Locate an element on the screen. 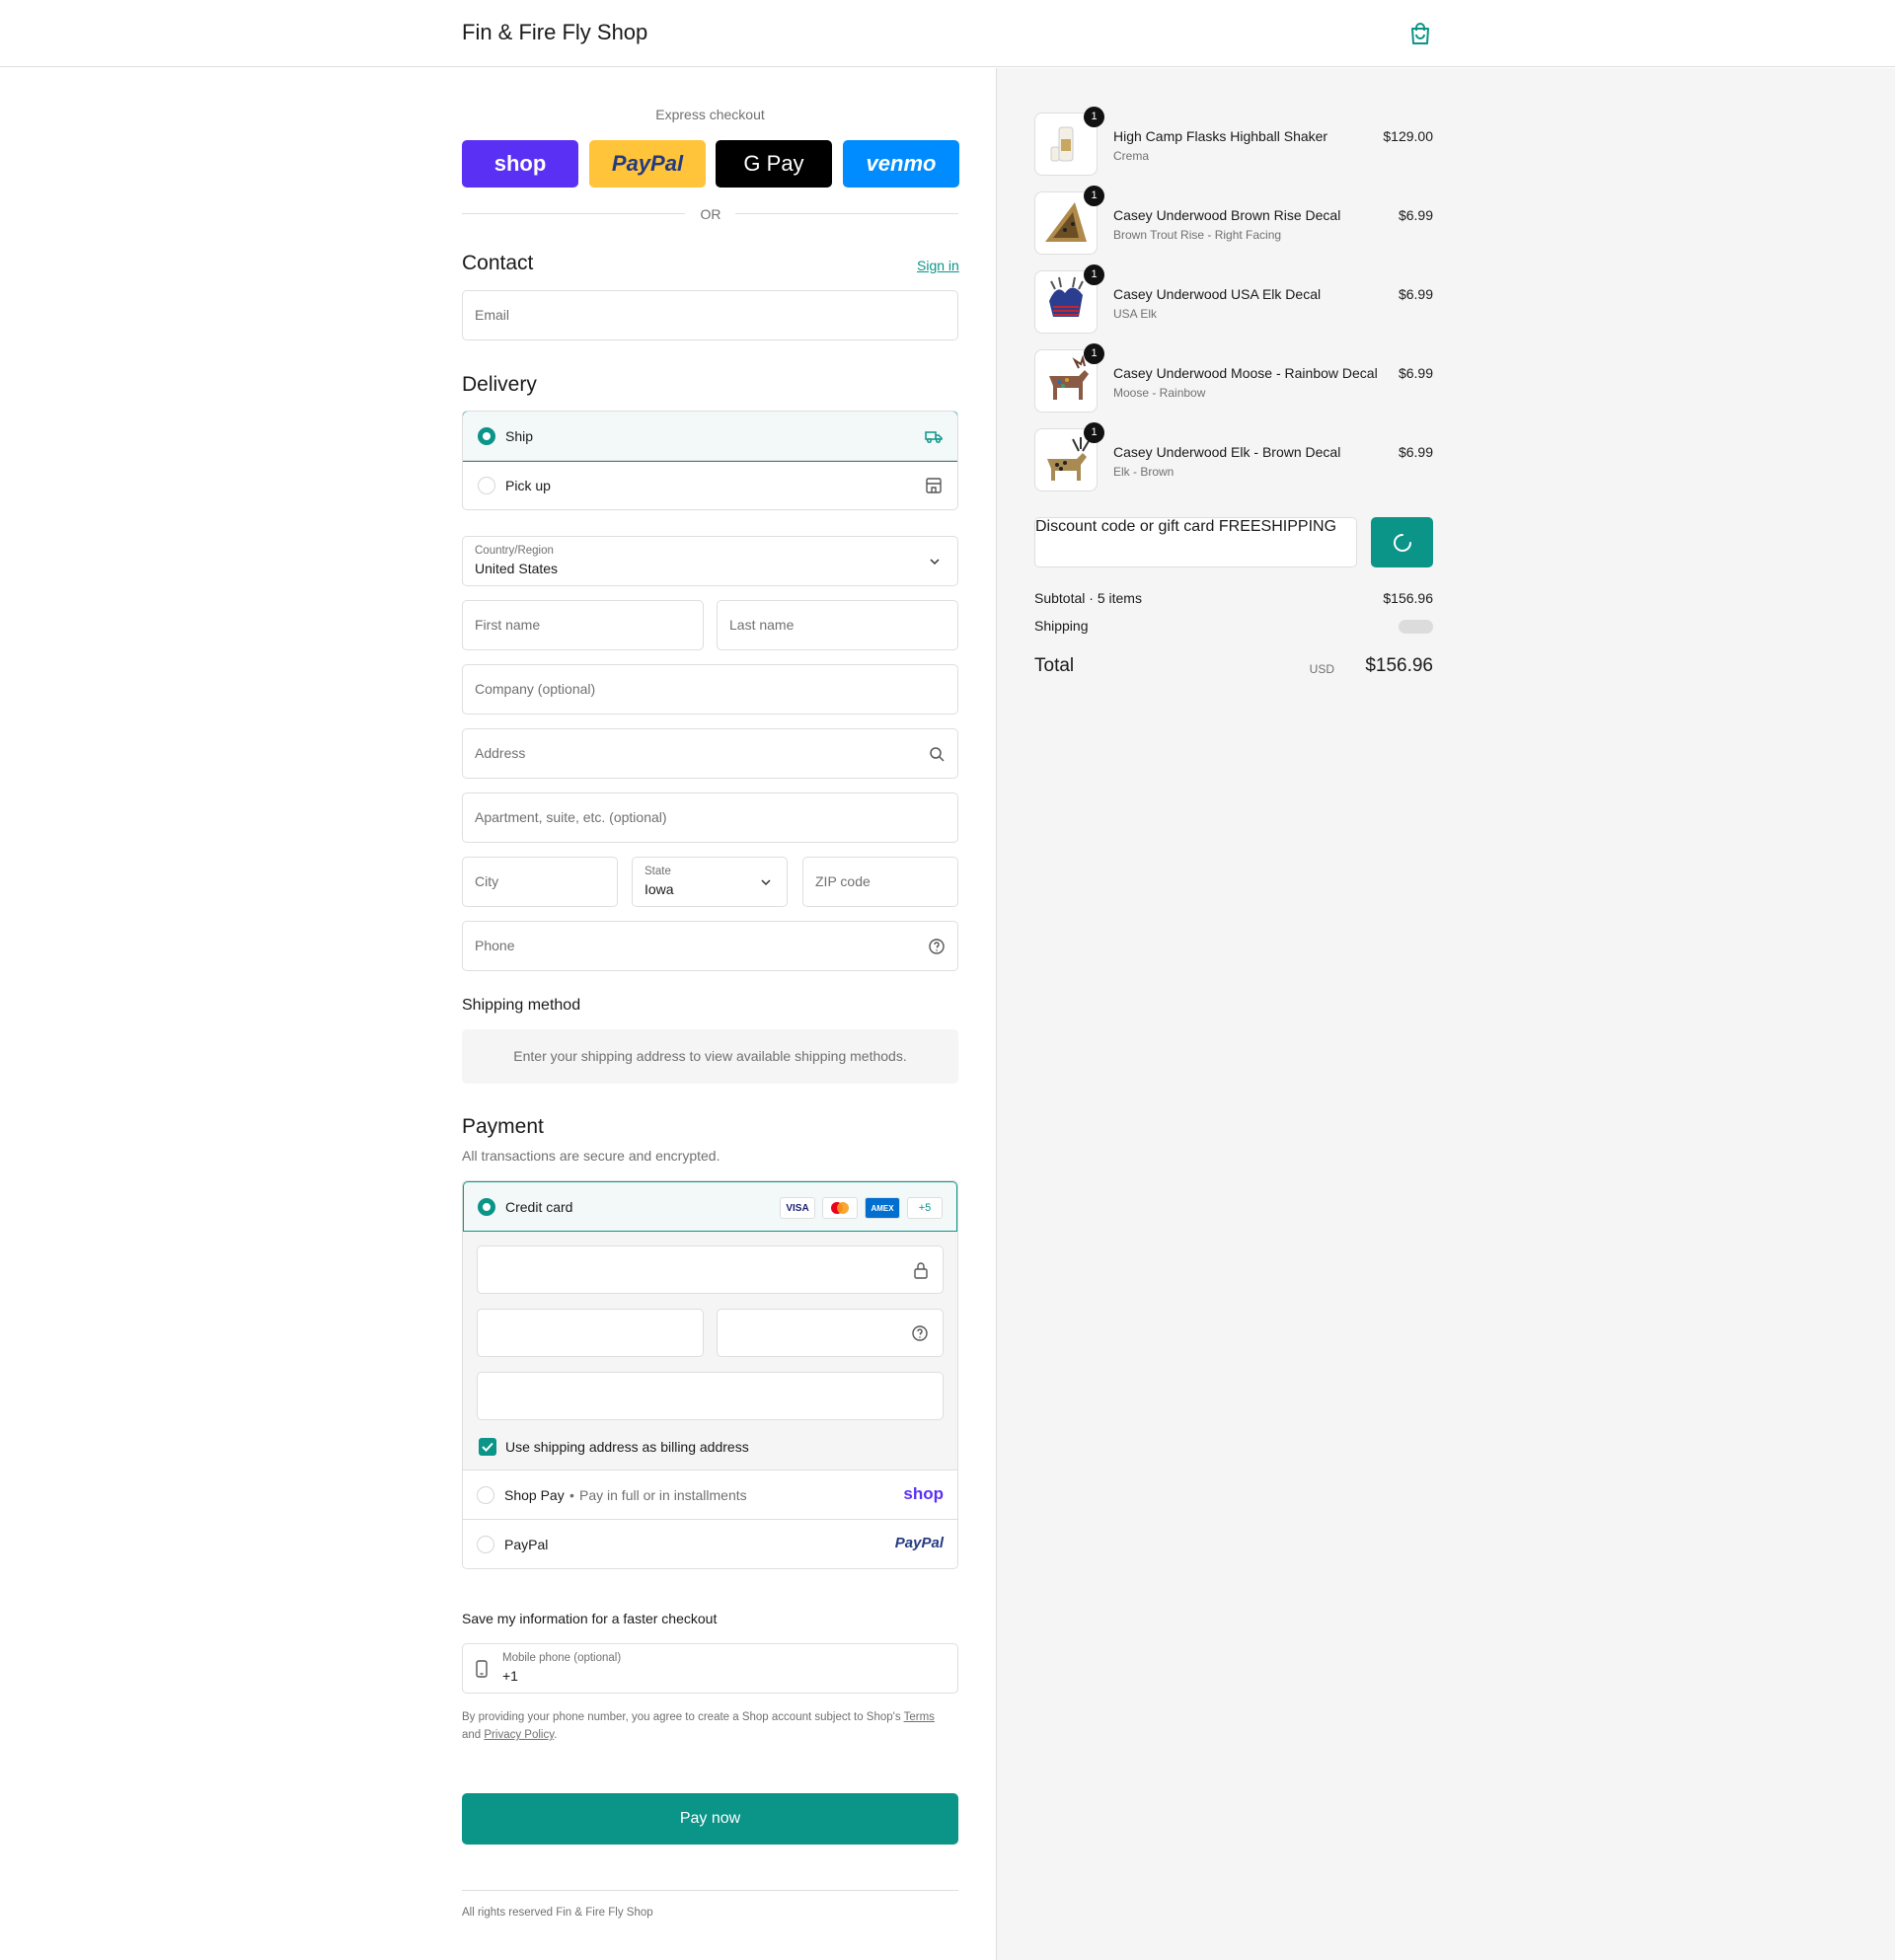  company-input: Company (optional) is located at coordinates (710, 689).